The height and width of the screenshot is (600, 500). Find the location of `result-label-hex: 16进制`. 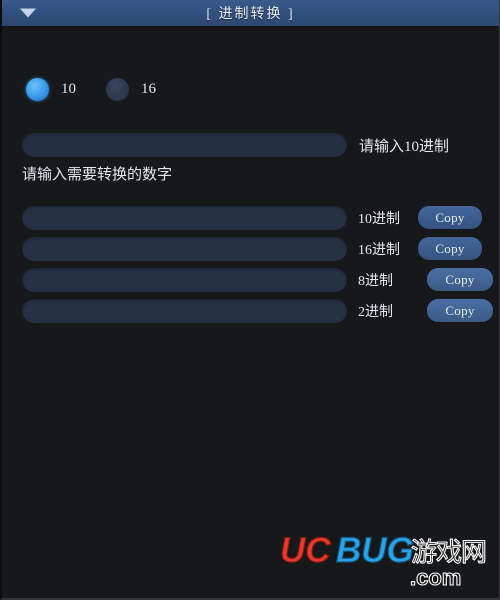

result-label-hex: 16进制 is located at coordinates (379, 250).